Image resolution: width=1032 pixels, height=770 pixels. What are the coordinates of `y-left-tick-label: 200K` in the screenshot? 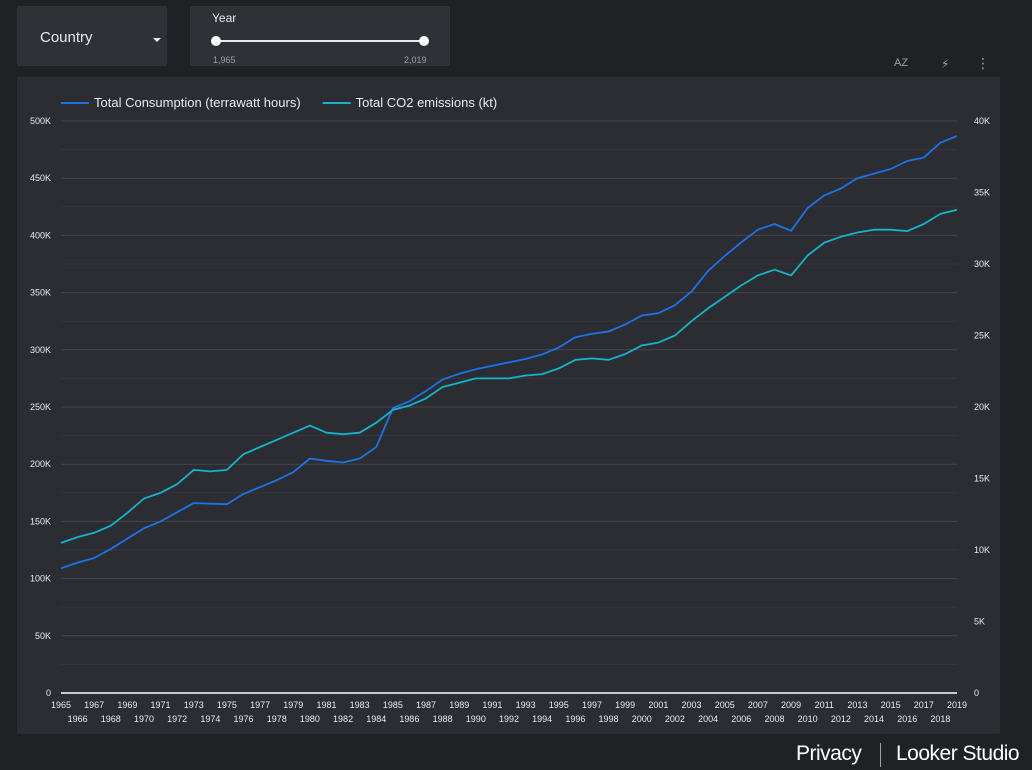 It's located at (40, 464).